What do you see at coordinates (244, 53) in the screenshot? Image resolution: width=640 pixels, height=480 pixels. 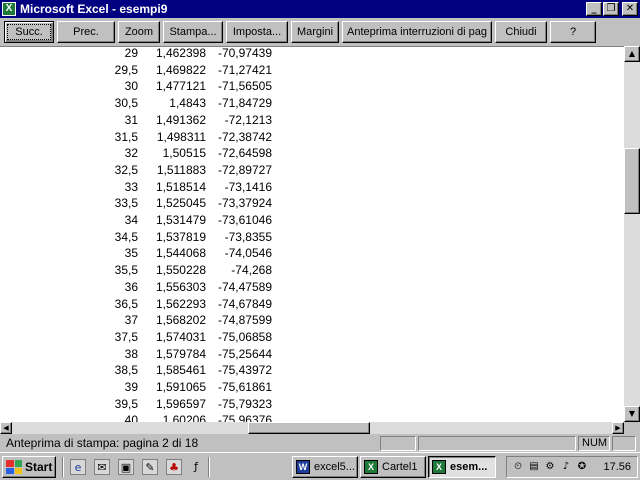 I see `table-cell: -70,97439` at bounding box center [244, 53].